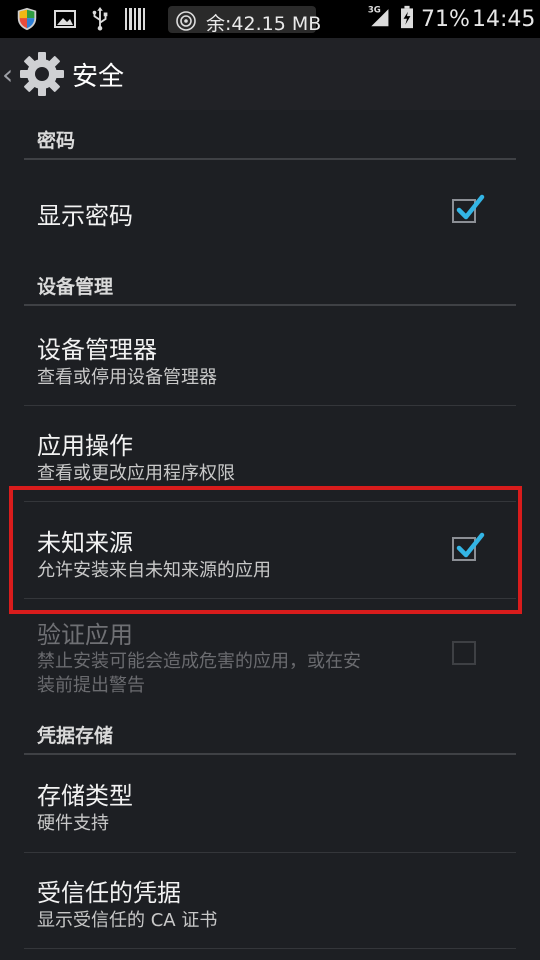  I want to click on show-password-checkbox, so click(468, 208).